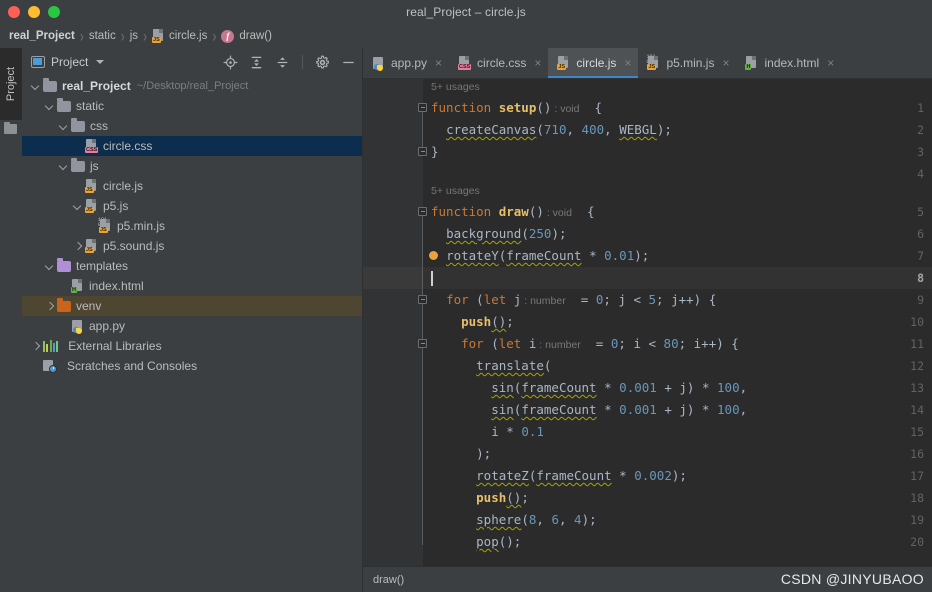 This screenshot has width=932, height=592. What do you see at coordinates (465, 63) in the screenshot?
I see `css-file-icon: CSS` at bounding box center [465, 63].